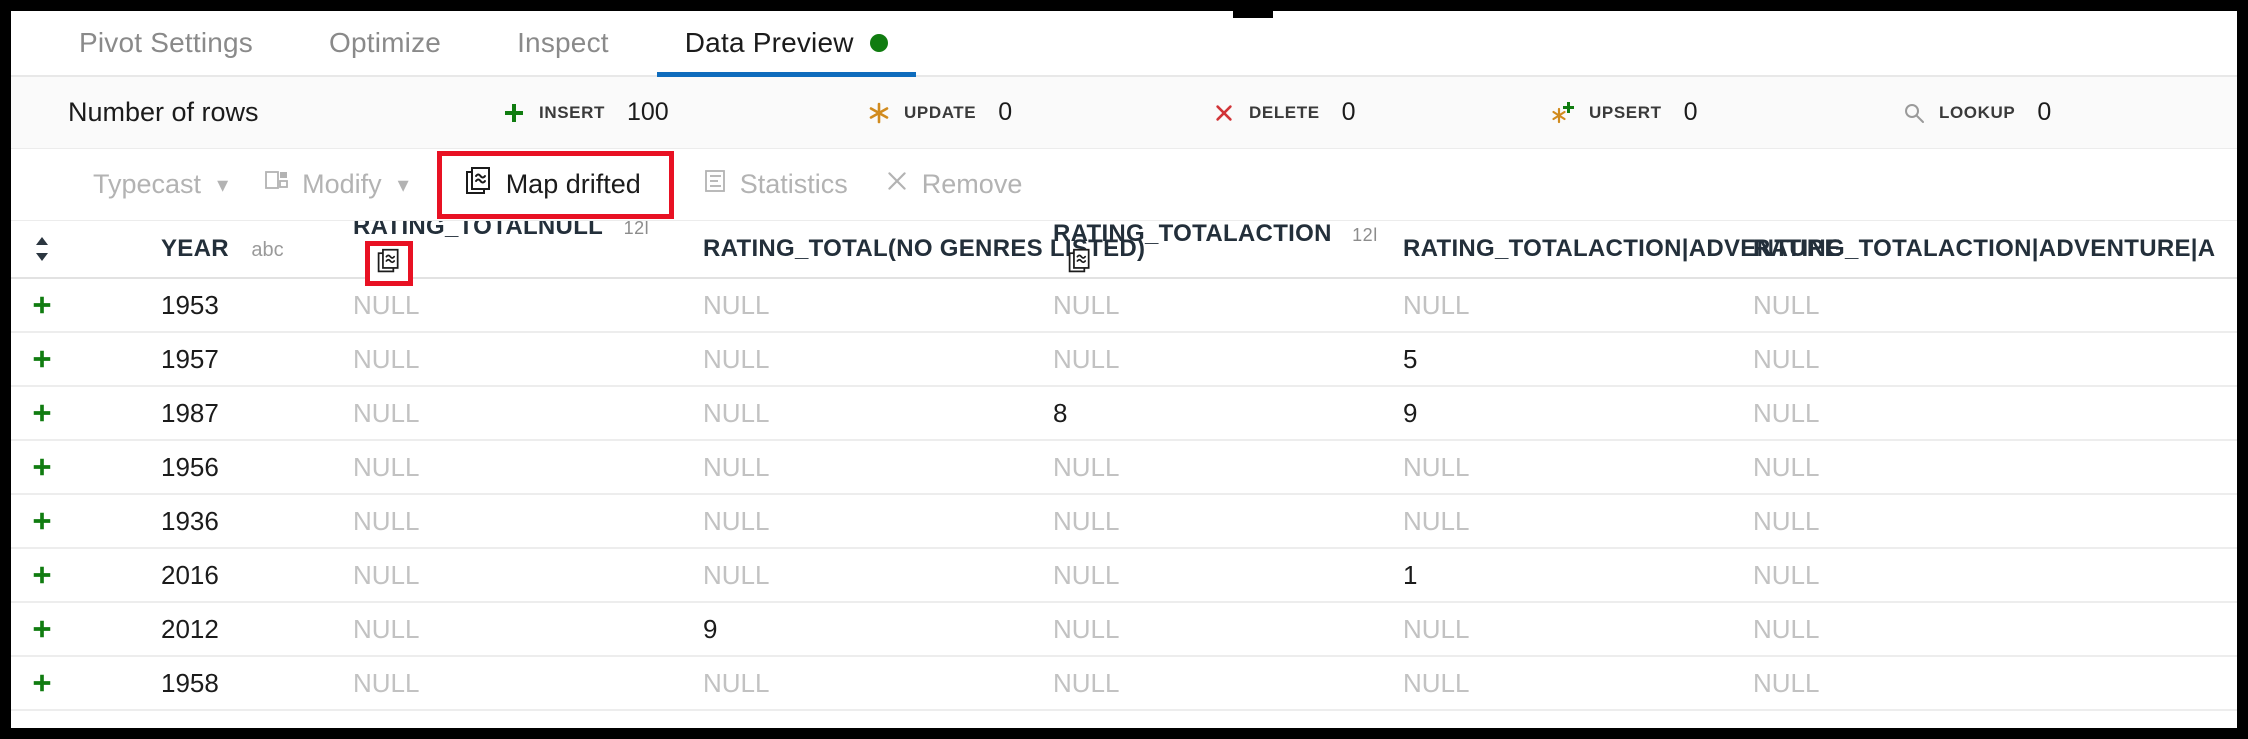 The width and height of the screenshot is (2248, 739). What do you see at coordinates (213, 305) in the screenshot?
I see `cell-year: 1953` at bounding box center [213, 305].